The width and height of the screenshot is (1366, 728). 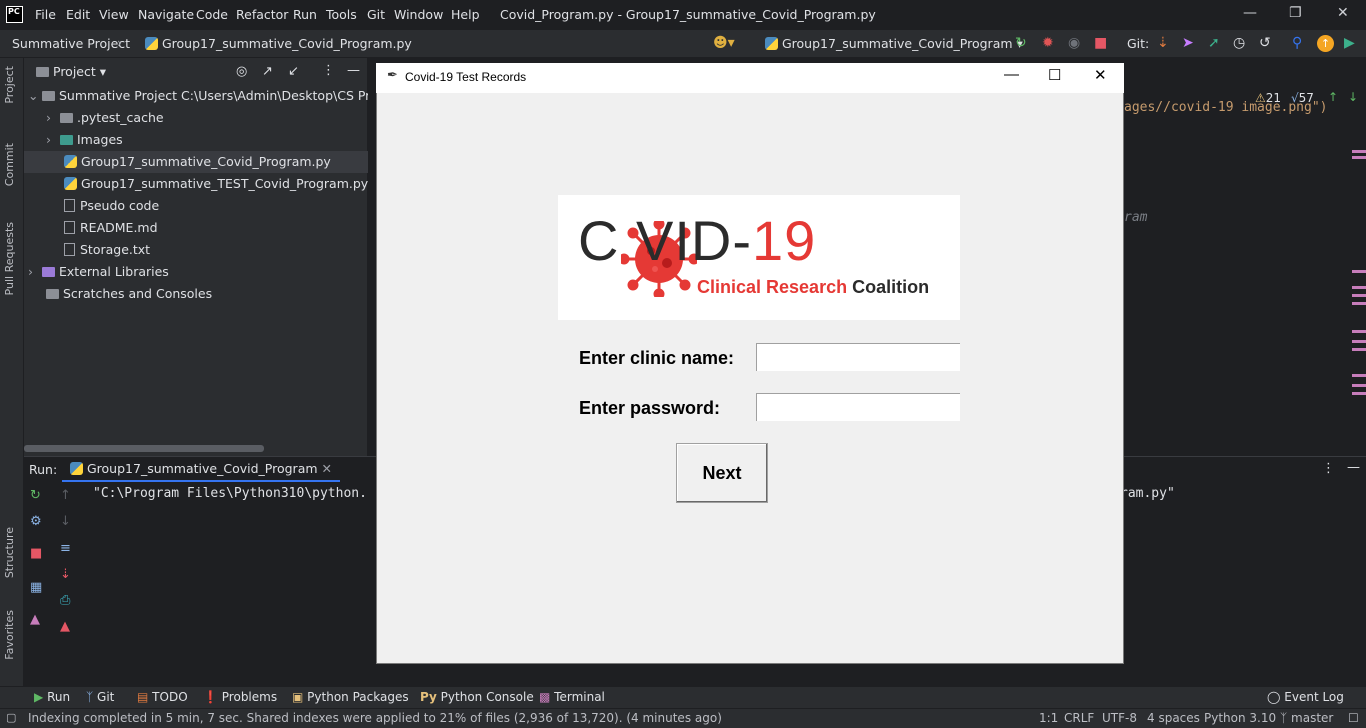 What do you see at coordinates (144, 448) in the screenshot?
I see `horizontal-scrollbar` at bounding box center [144, 448].